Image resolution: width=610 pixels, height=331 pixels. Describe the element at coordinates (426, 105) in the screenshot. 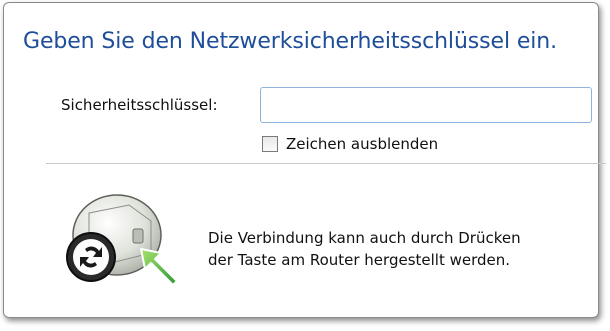

I see `security-key-input` at that location.